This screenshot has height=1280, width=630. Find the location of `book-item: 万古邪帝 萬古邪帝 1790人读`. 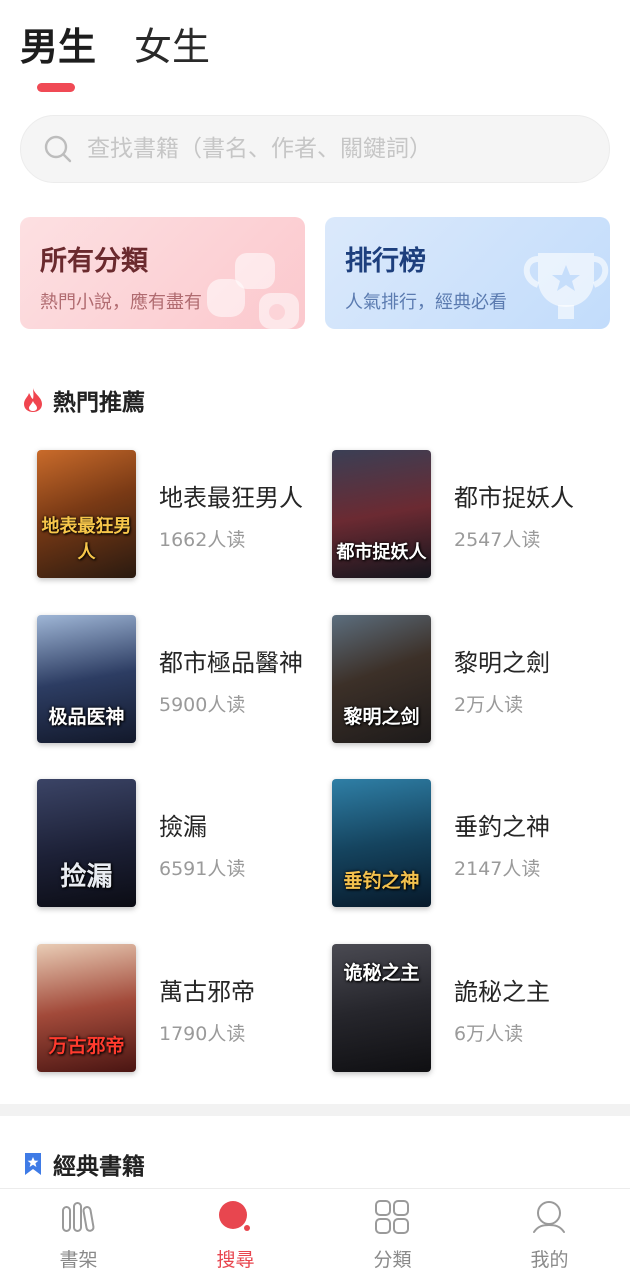

book-item: 万古邪帝 萬古邪帝 1790人读 is located at coordinates (182, 1009).